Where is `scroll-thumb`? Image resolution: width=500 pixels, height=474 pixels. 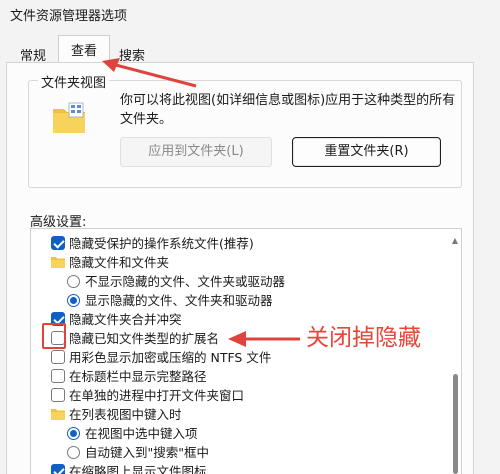 scroll-thumb is located at coordinates (455, 424).